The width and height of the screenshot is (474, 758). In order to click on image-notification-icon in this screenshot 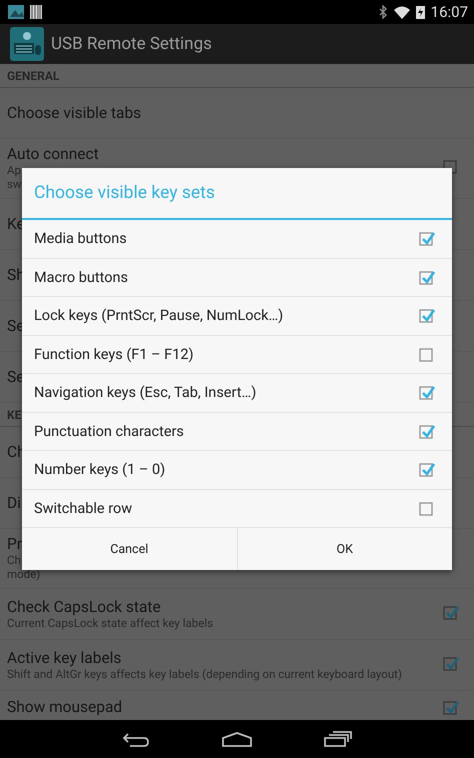, I will do `click(16, 12)`.